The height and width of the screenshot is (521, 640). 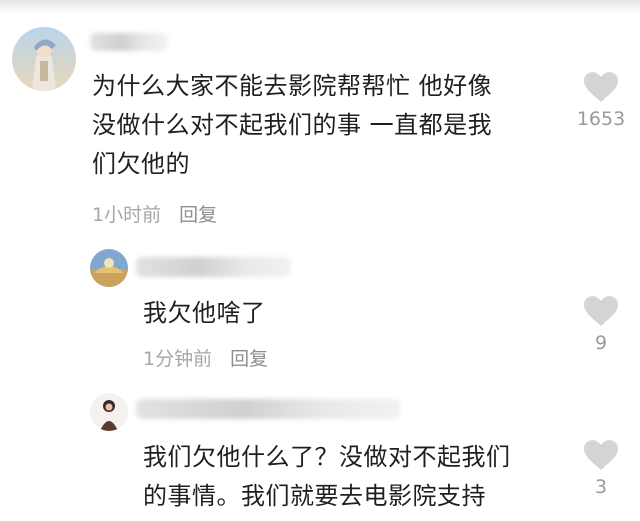 I want to click on comment-meta: 1小时前 回复, so click(x=154, y=213).